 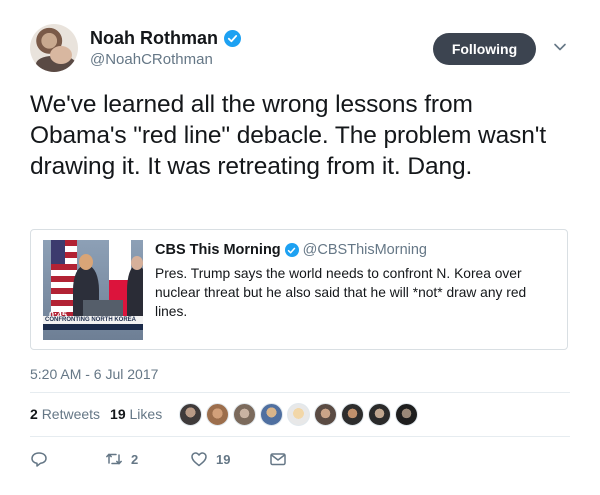 I want to click on retweets-stat: 2 Retweets, so click(x=65, y=414).